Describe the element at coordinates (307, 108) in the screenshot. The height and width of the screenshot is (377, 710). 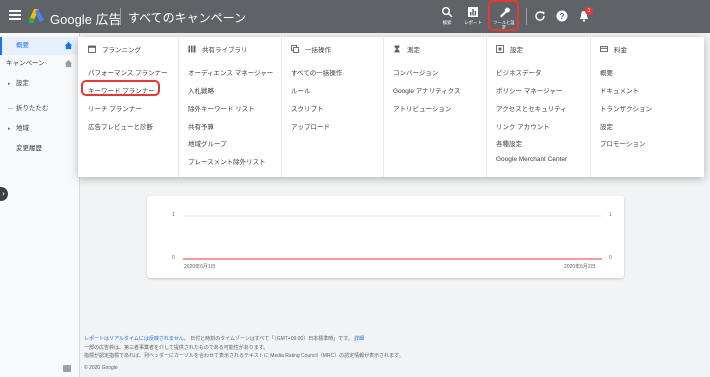
I see `menu-item-scripts: スクリプト` at that location.